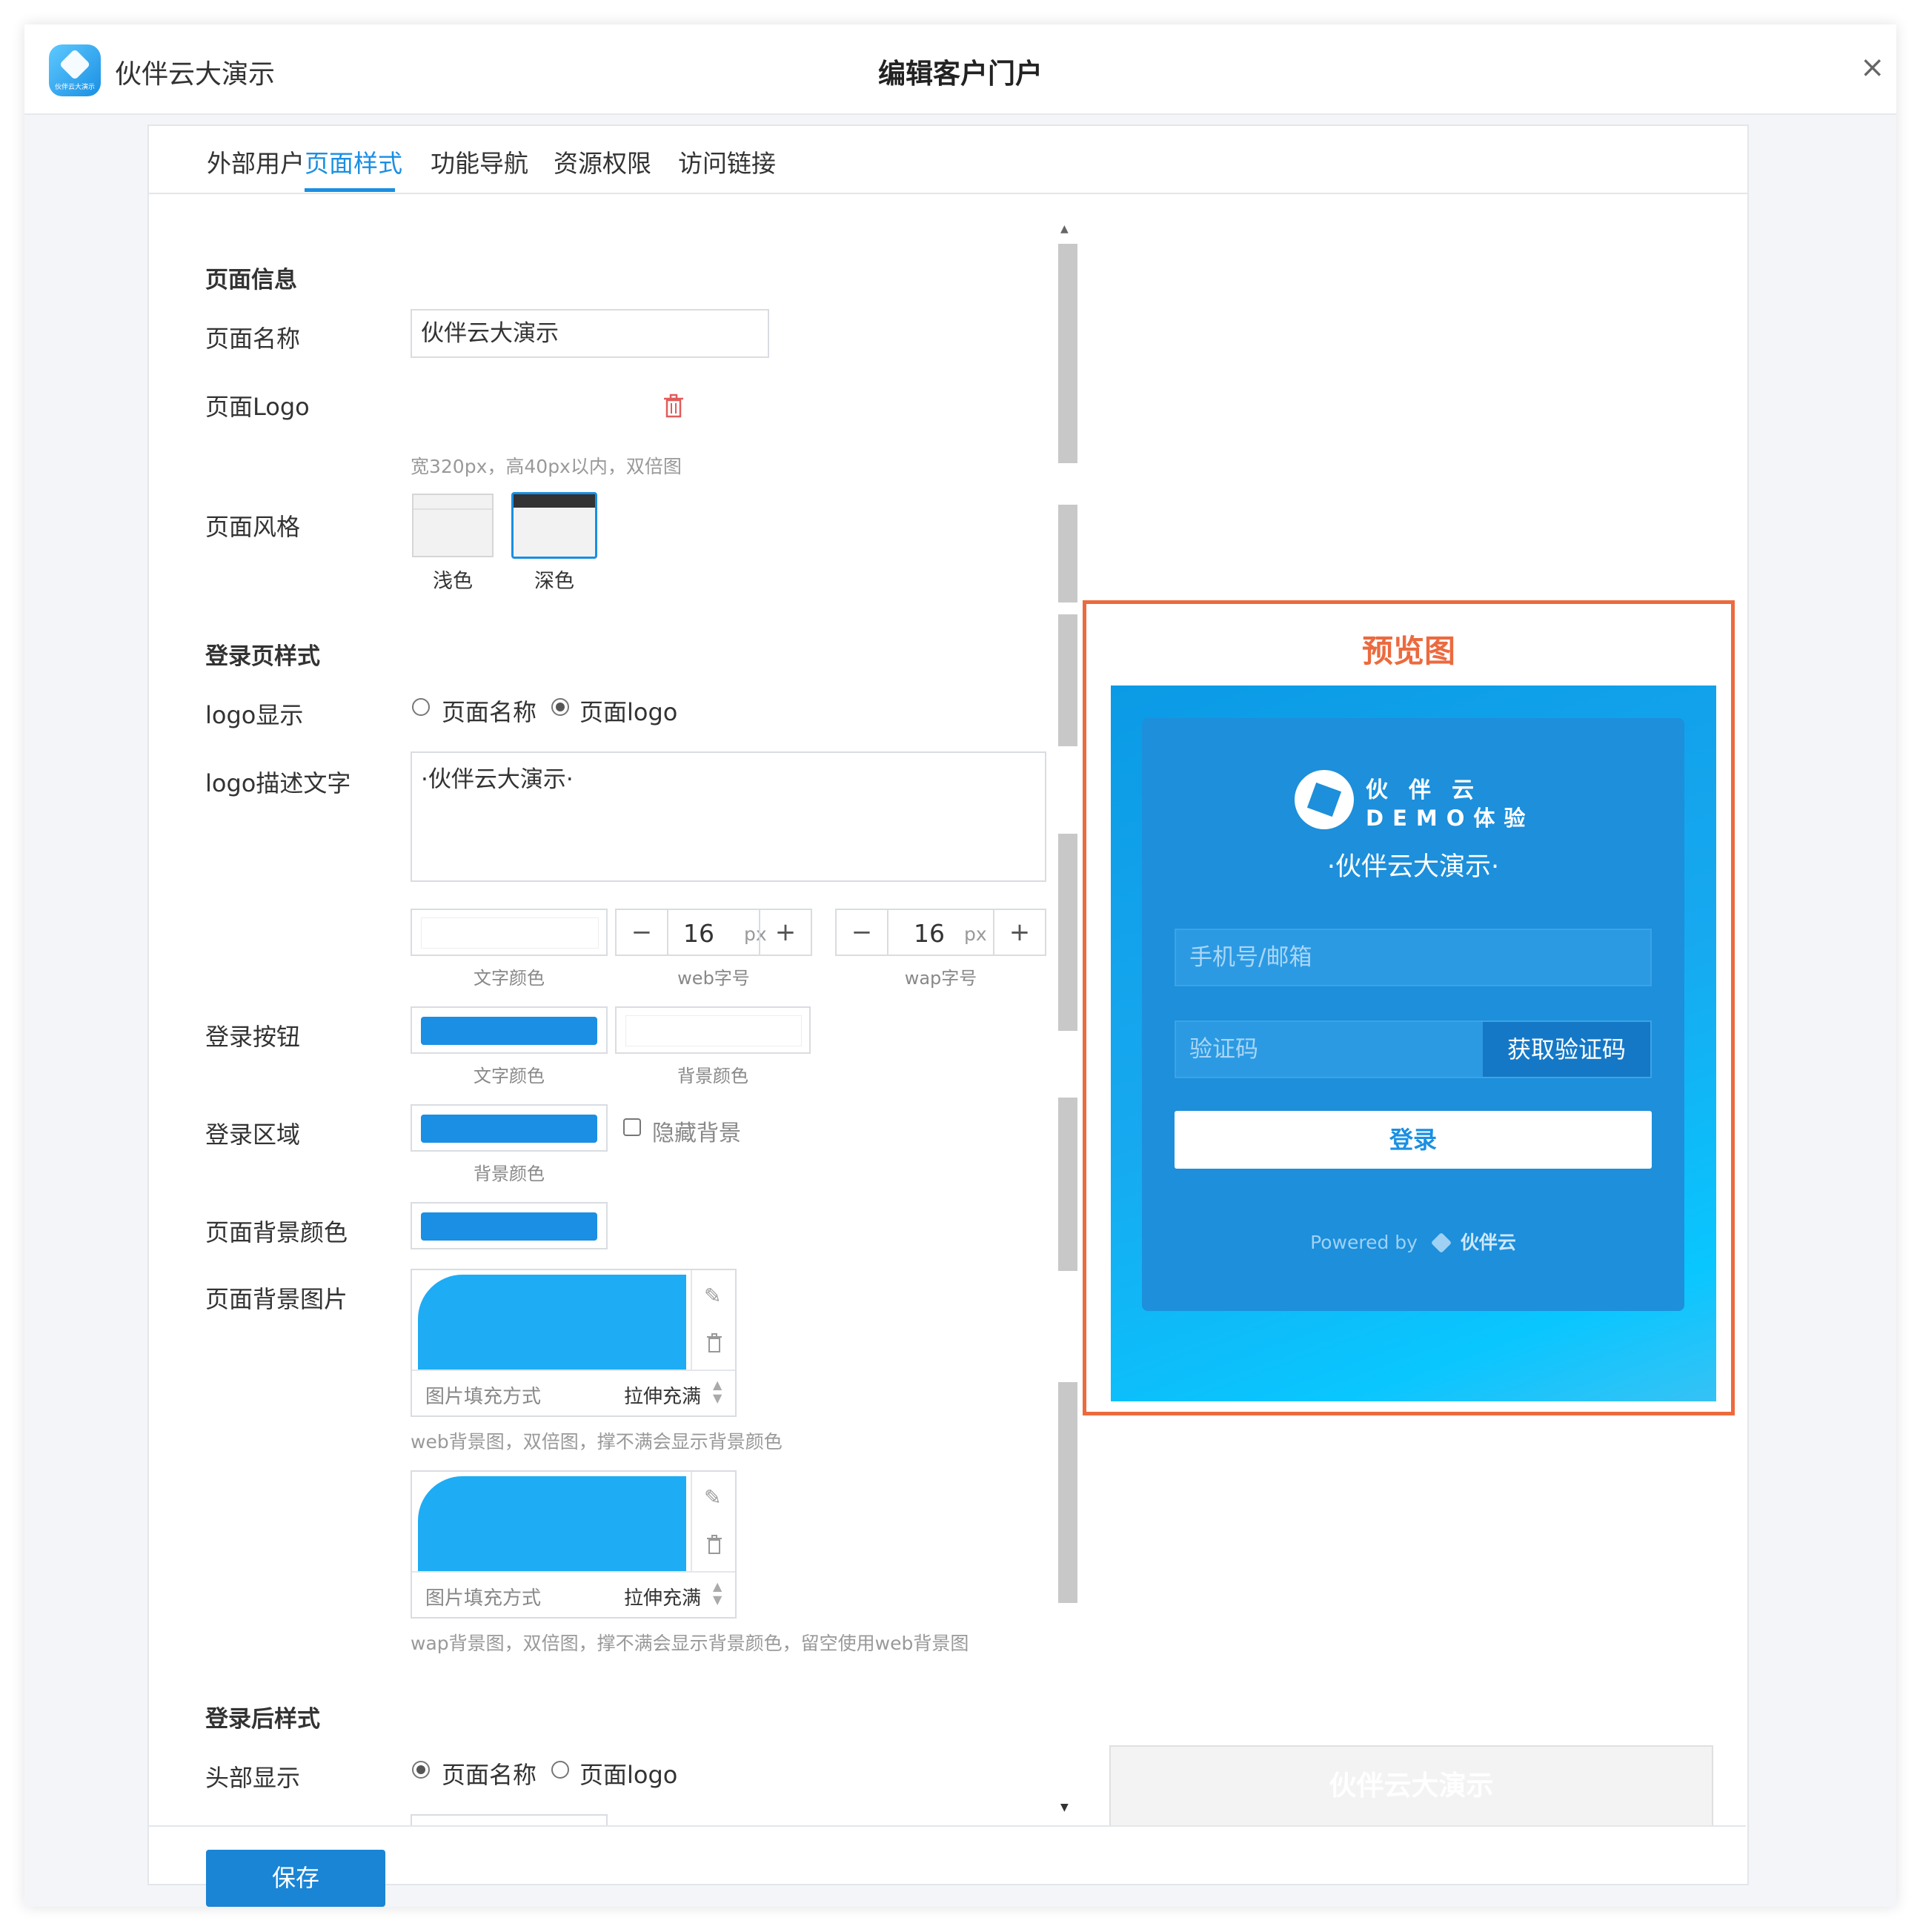 The width and height of the screenshot is (1920, 1932). What do you see at coordinates (573, 1595) in the screenshot?
I see `wap-bg-fill-select: 图片填充方式 拉伸充满 ▲ ▼` at bounding box center [573, 1595].